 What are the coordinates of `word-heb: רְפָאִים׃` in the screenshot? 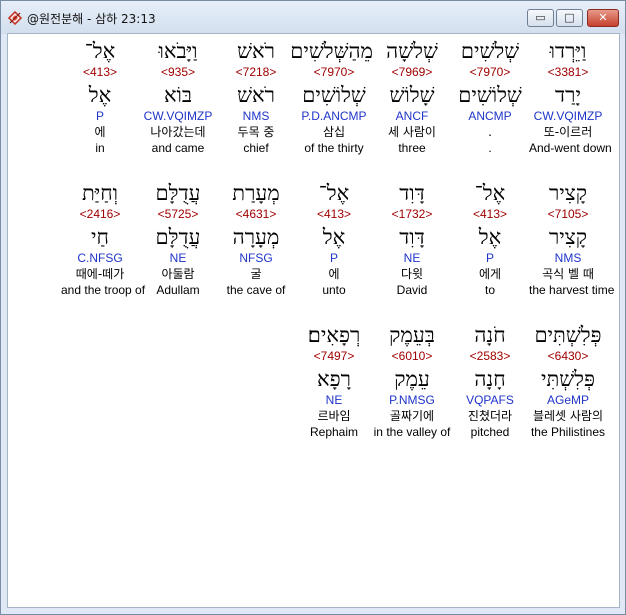 It's located at (334, 335).